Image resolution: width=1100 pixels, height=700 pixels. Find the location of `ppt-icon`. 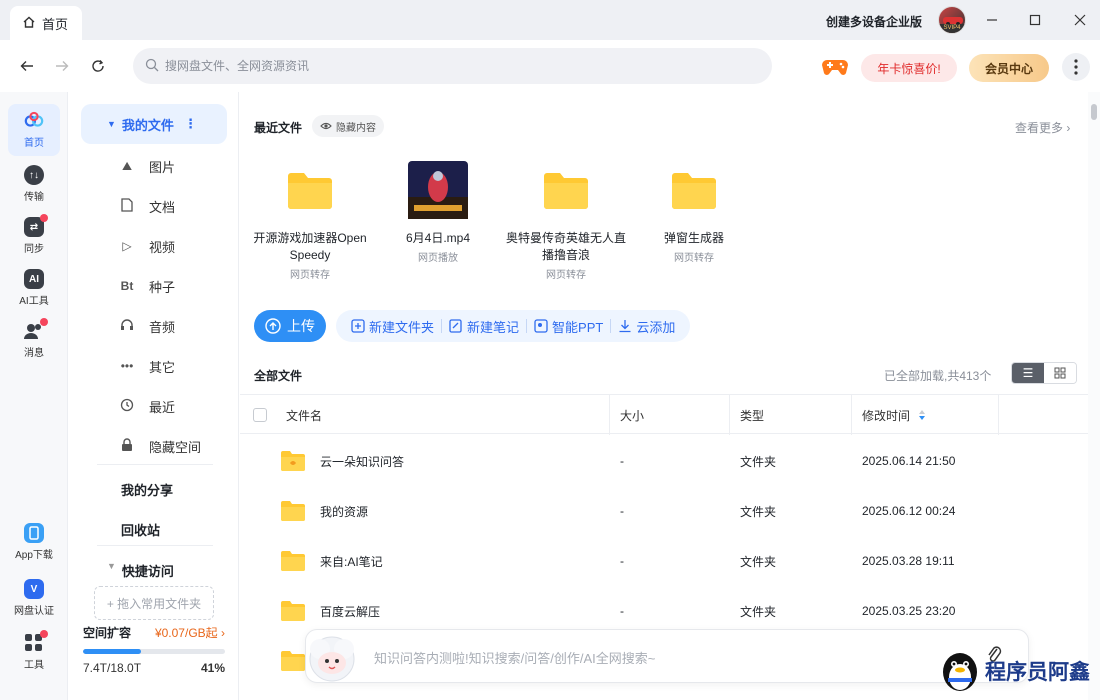

ppt-icon is located at coordinates (541, 326).